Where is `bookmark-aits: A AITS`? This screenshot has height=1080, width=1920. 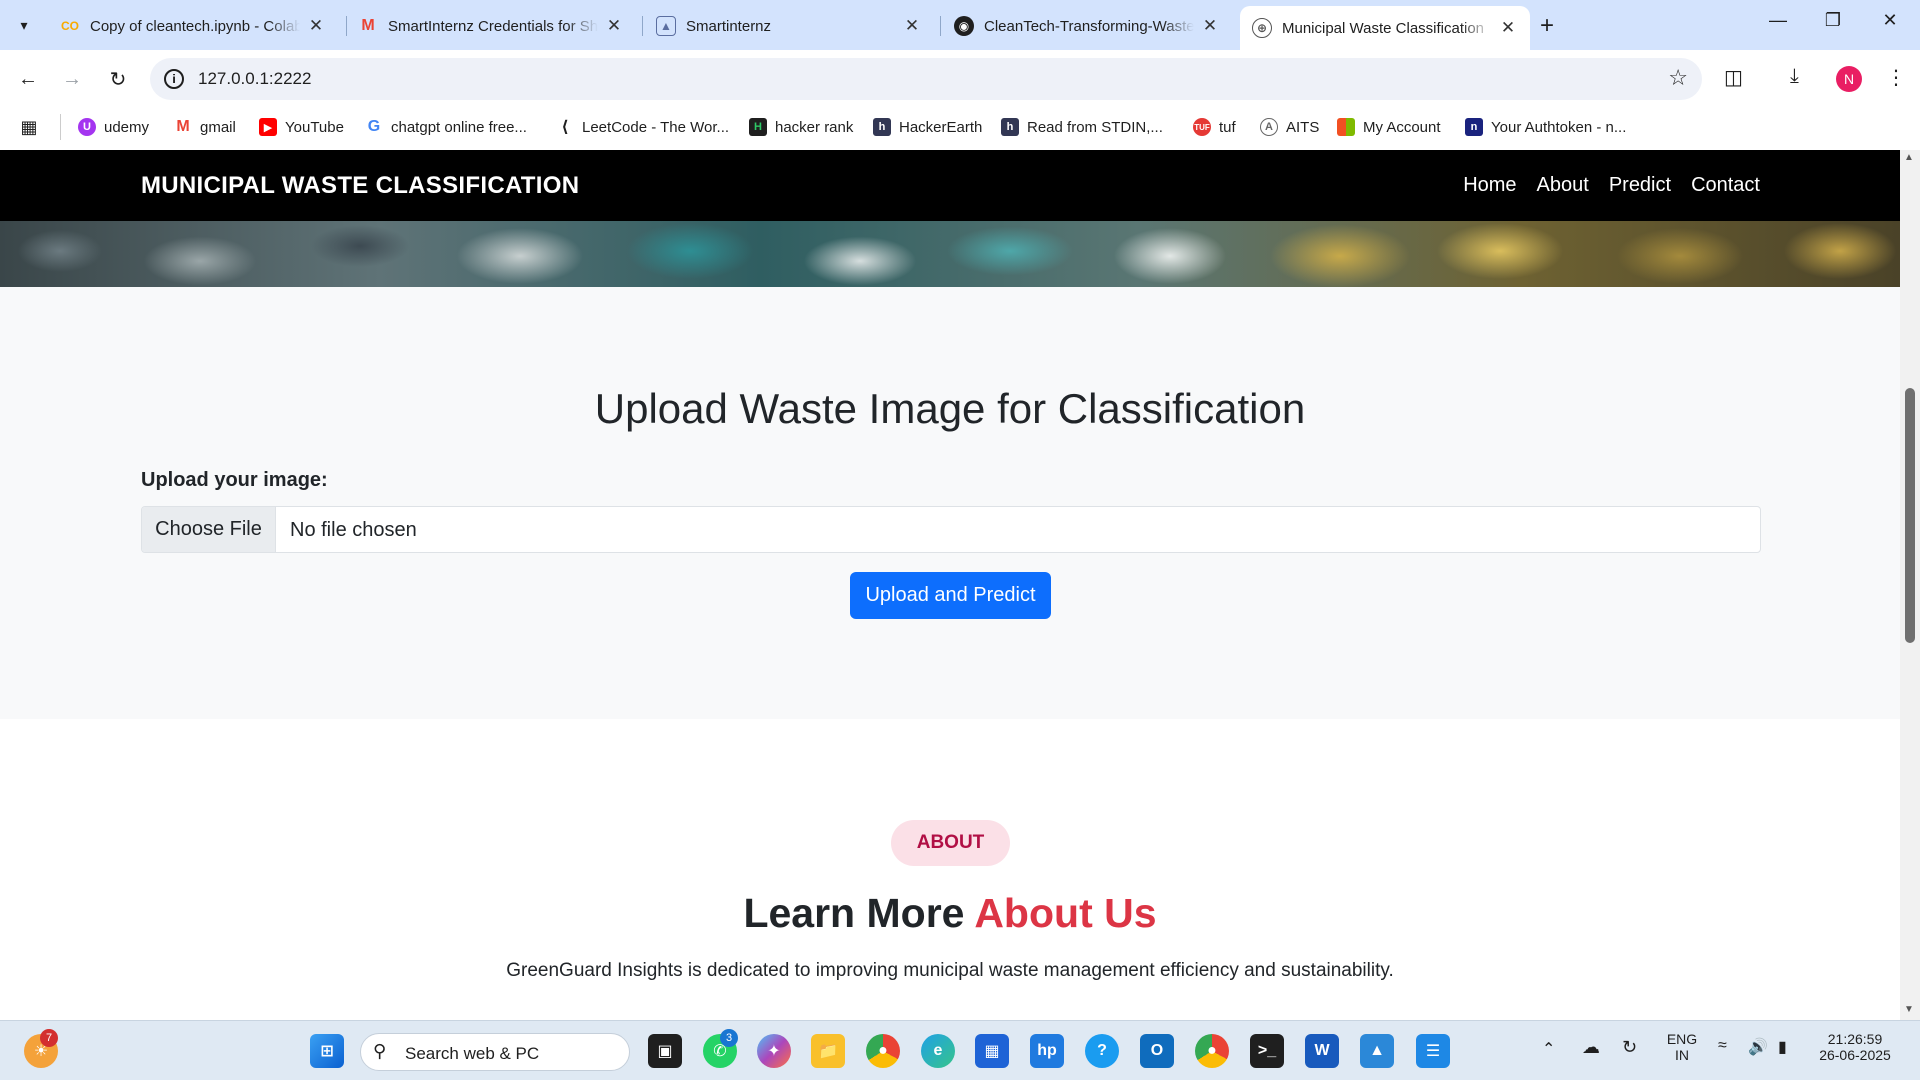
bookmark-aits: A AITS is located at coordinates (1289, 127).